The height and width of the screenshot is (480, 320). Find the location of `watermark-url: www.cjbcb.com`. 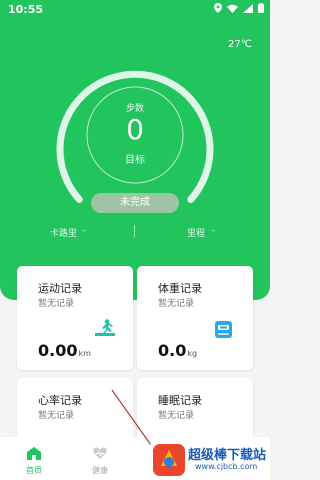

watermark-url: www.cjbcb.com is located at coordinates (226, 466).